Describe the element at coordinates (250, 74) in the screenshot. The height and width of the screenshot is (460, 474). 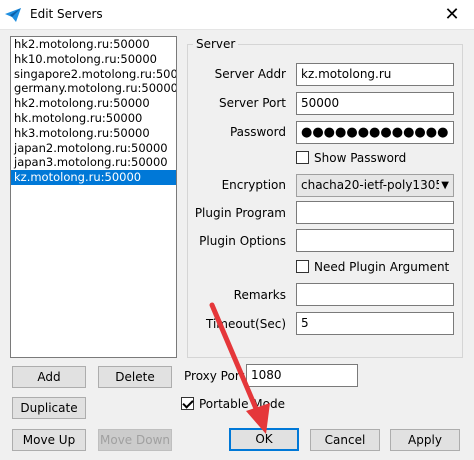
I see `server-addr-label: Server Addr` at that location.